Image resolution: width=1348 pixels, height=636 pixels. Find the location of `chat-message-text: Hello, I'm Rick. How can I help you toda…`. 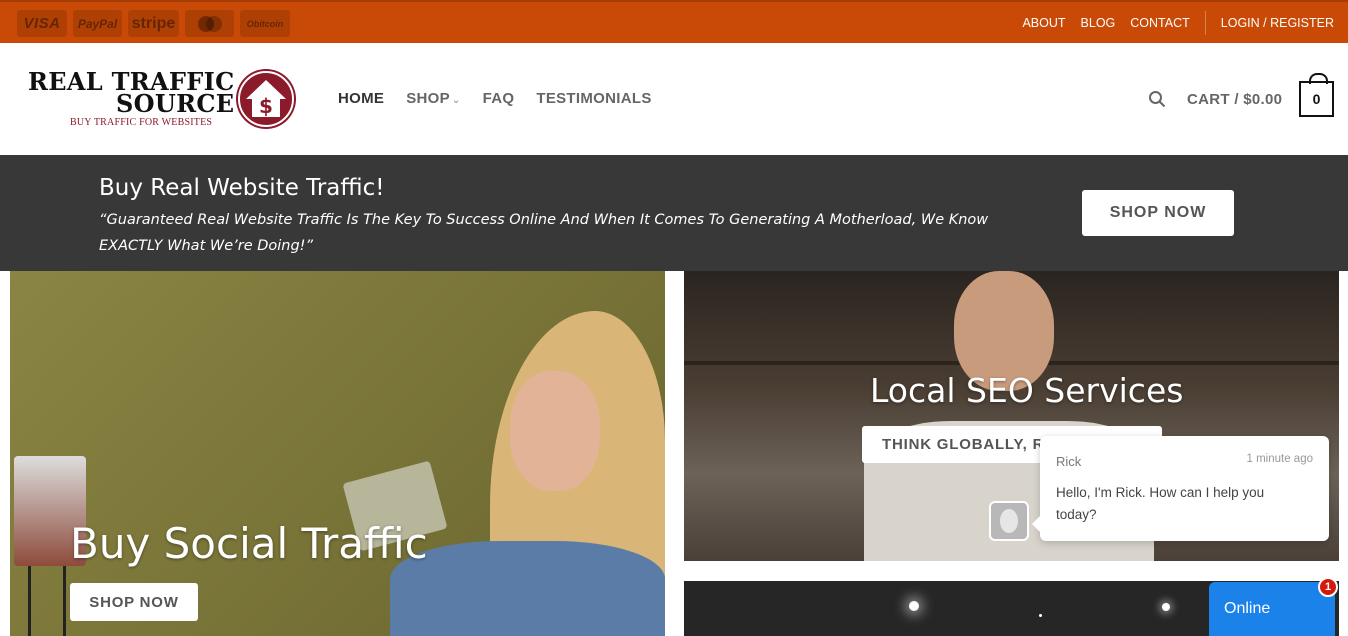

chat-message-text: Hello, I'm Rick. How can I help you toda… is located at coordinates (1160, 503).